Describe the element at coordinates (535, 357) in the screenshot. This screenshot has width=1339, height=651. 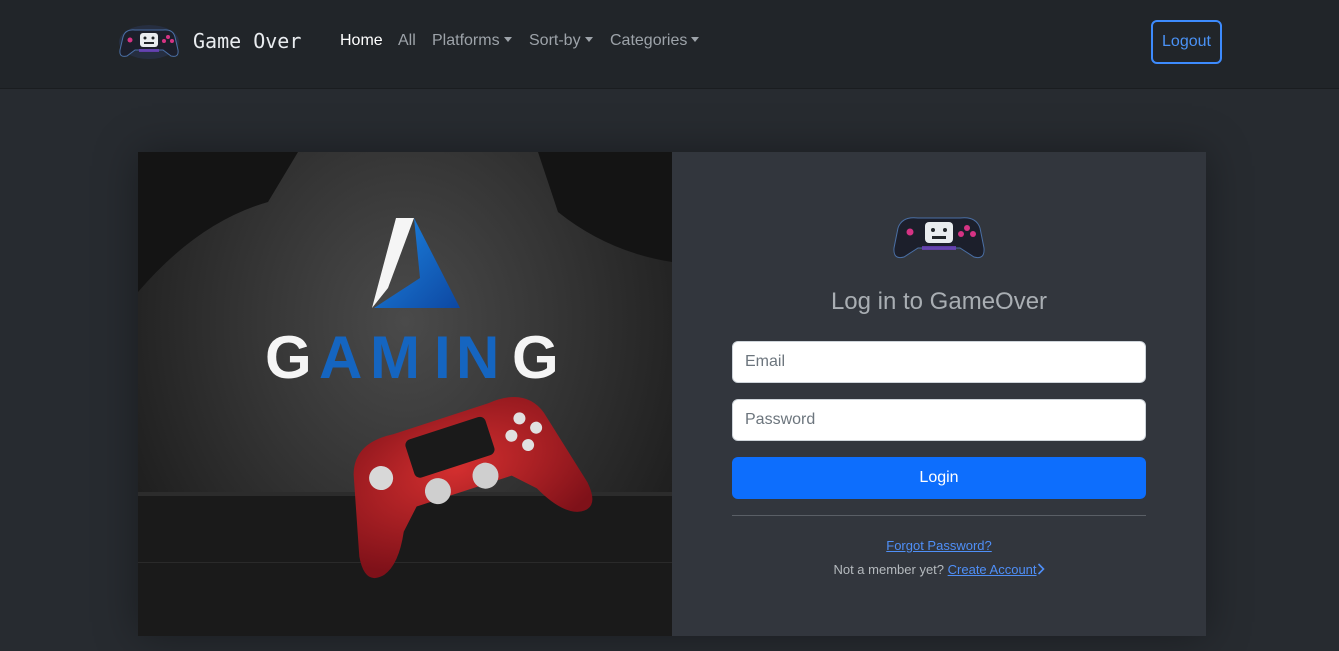
I see `gaming-letter-g2: G` at that location.